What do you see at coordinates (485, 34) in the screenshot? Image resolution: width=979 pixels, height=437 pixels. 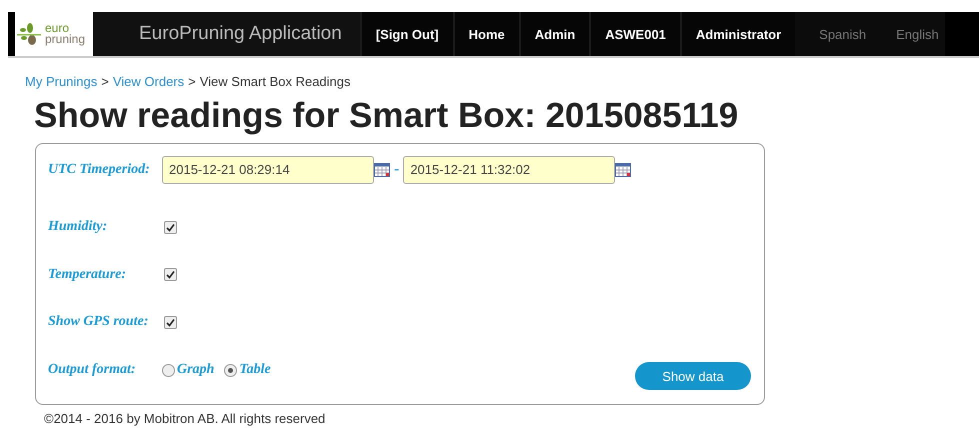 I see `nav-link: Home` at bounding box center [485, 34].